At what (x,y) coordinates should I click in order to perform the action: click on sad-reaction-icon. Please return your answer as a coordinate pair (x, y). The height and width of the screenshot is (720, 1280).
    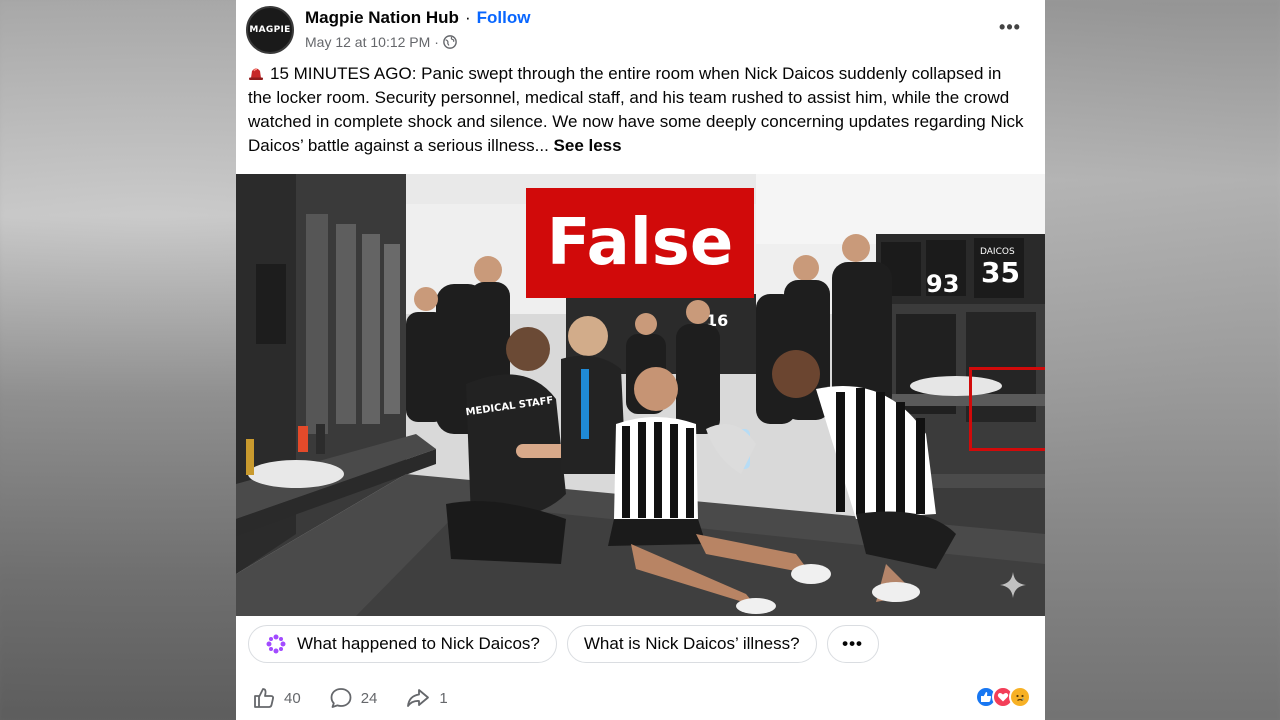
    Looking at the image, I should click on (1020, 697).